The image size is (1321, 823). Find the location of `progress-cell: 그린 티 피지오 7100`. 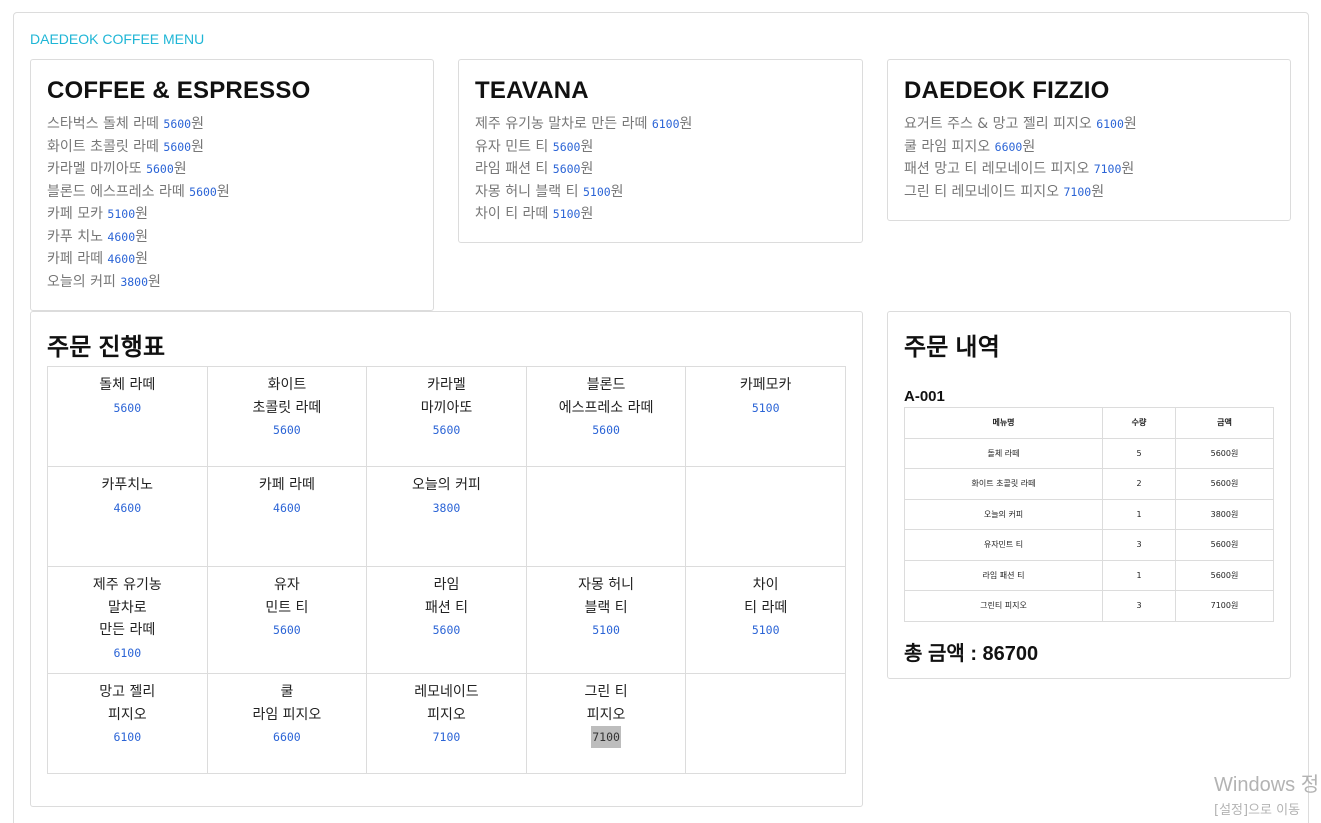

progress-cell: 그린 티 피지오 7100 is located at coordinates (606, 723).